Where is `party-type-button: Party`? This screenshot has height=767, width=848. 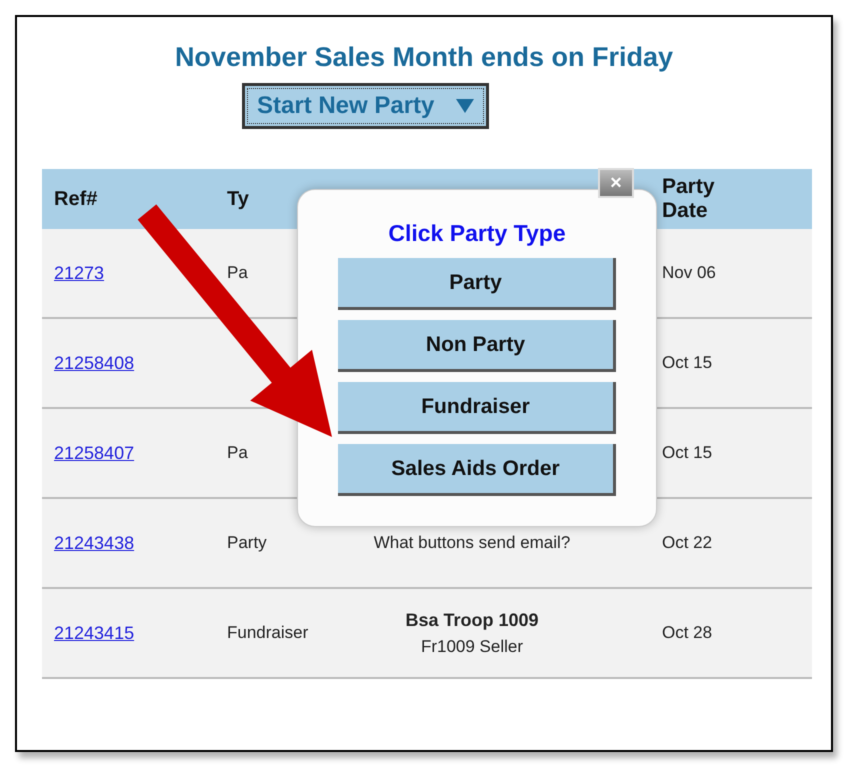 party-type-button: Party is located at coordinates (477, 284).